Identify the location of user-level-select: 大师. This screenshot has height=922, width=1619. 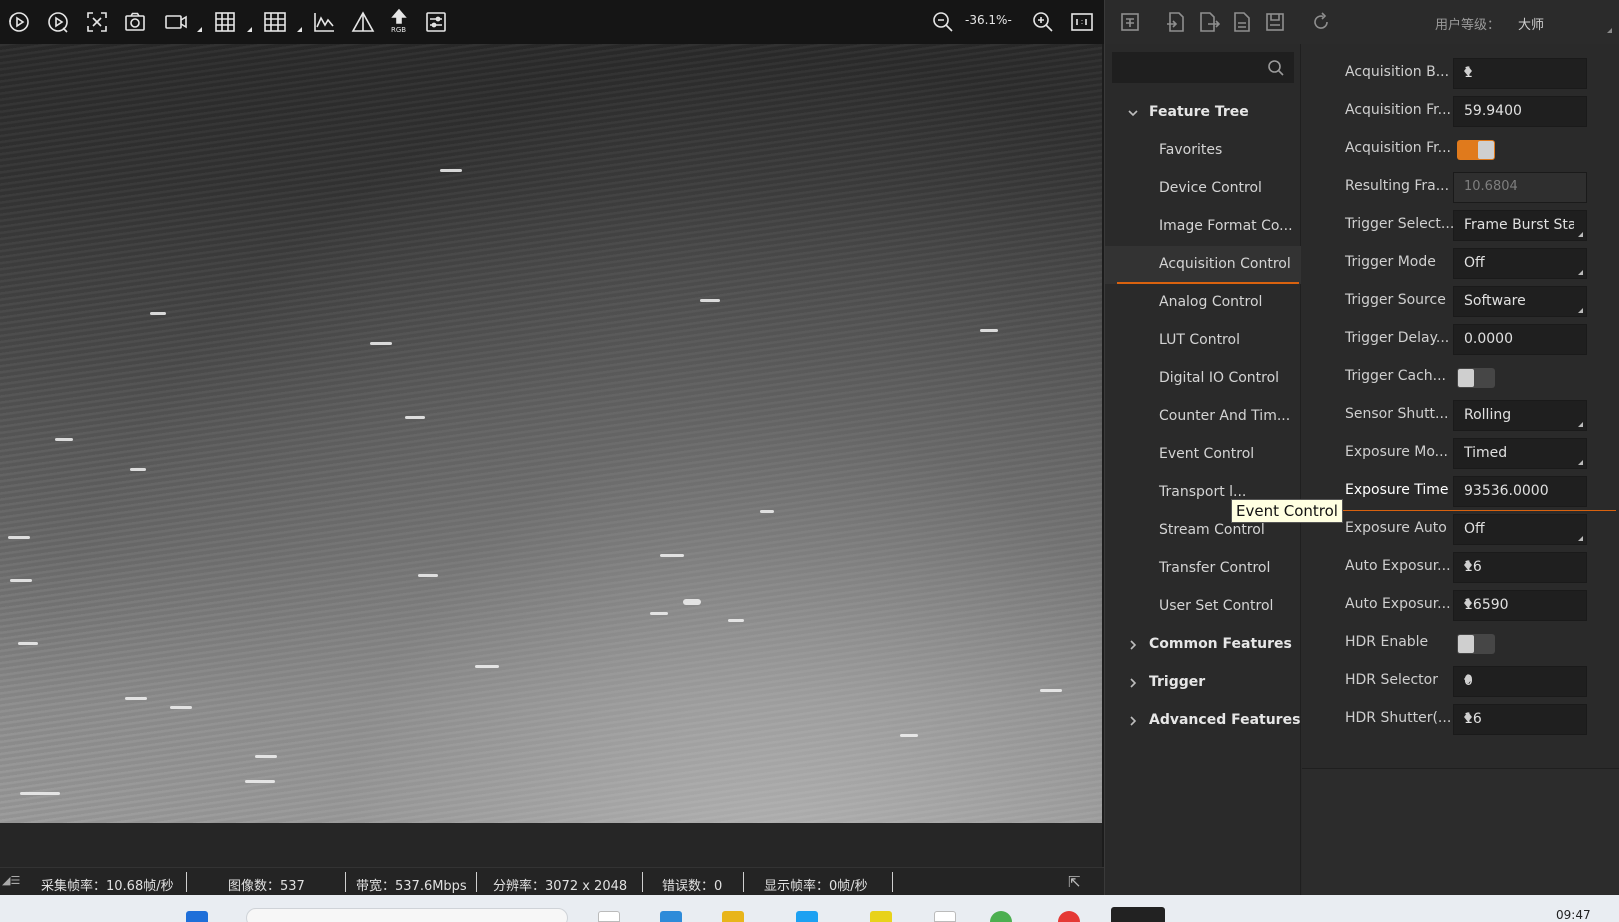
(1531, 23).